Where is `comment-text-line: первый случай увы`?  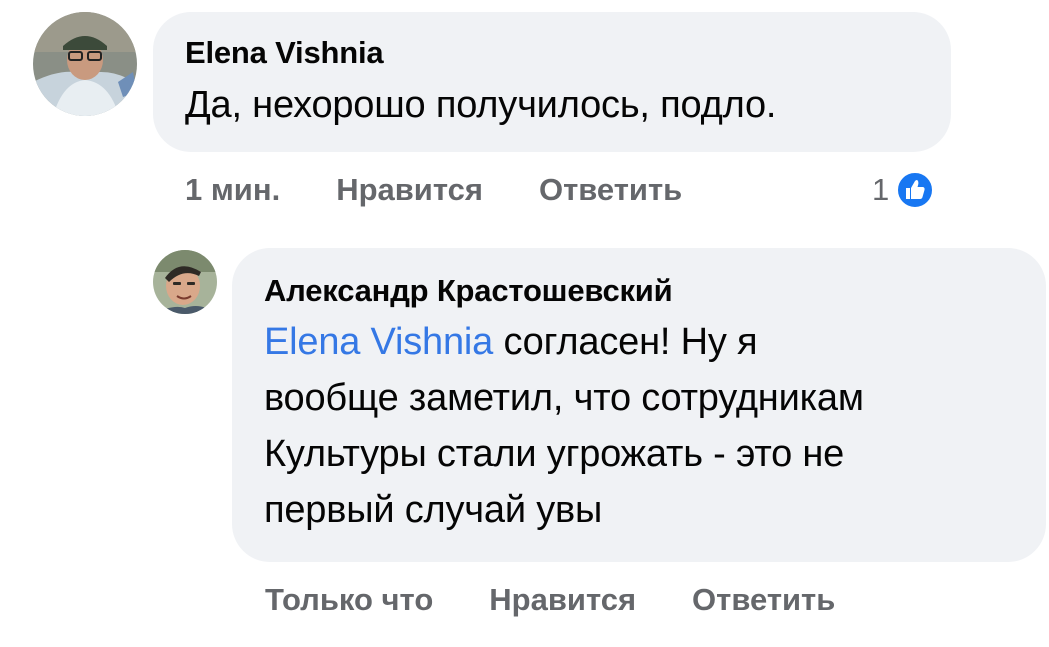
comment-text-line: первый случай увы is located at coordinates (433, 510).